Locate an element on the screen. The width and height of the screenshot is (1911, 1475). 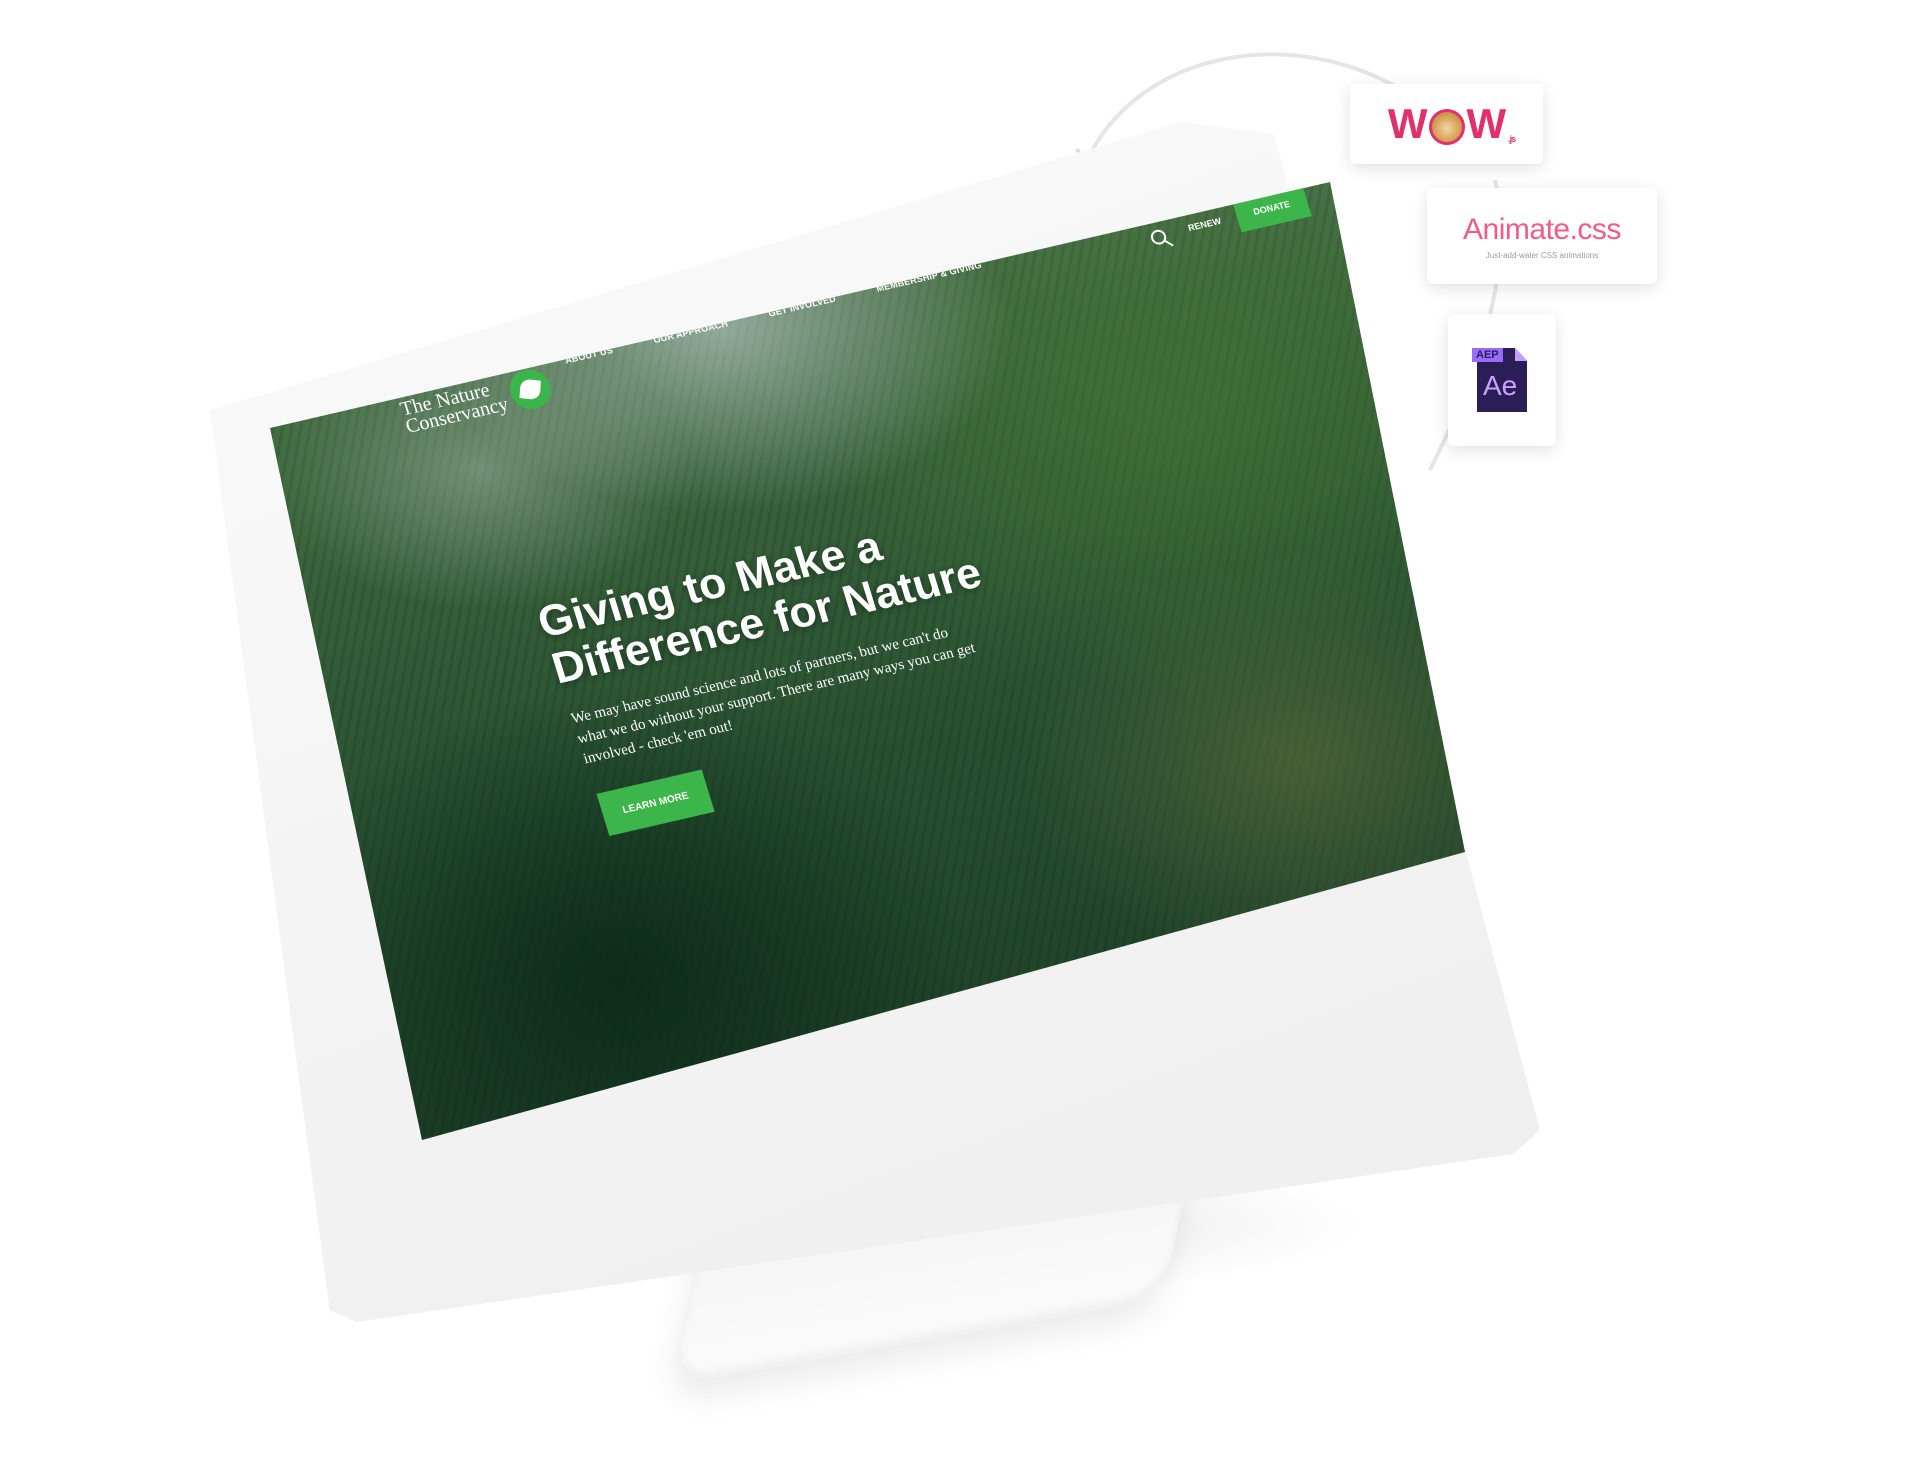
learn-more-button: LEARN MORE is located at coordinates (655, 803).